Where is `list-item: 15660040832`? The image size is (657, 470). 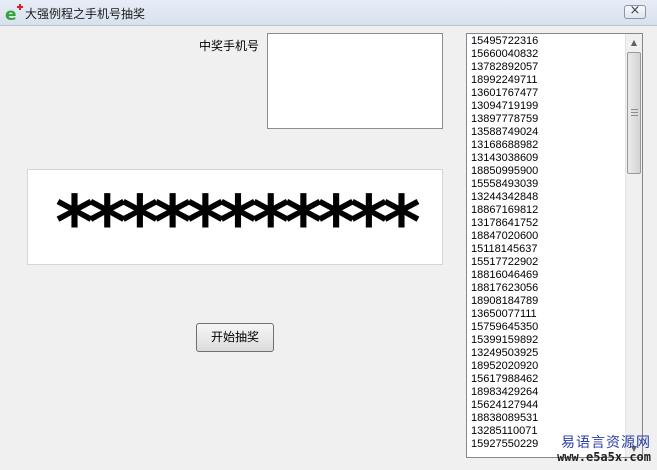 list-item: 15660040832 is located at coordinates (504, 54).